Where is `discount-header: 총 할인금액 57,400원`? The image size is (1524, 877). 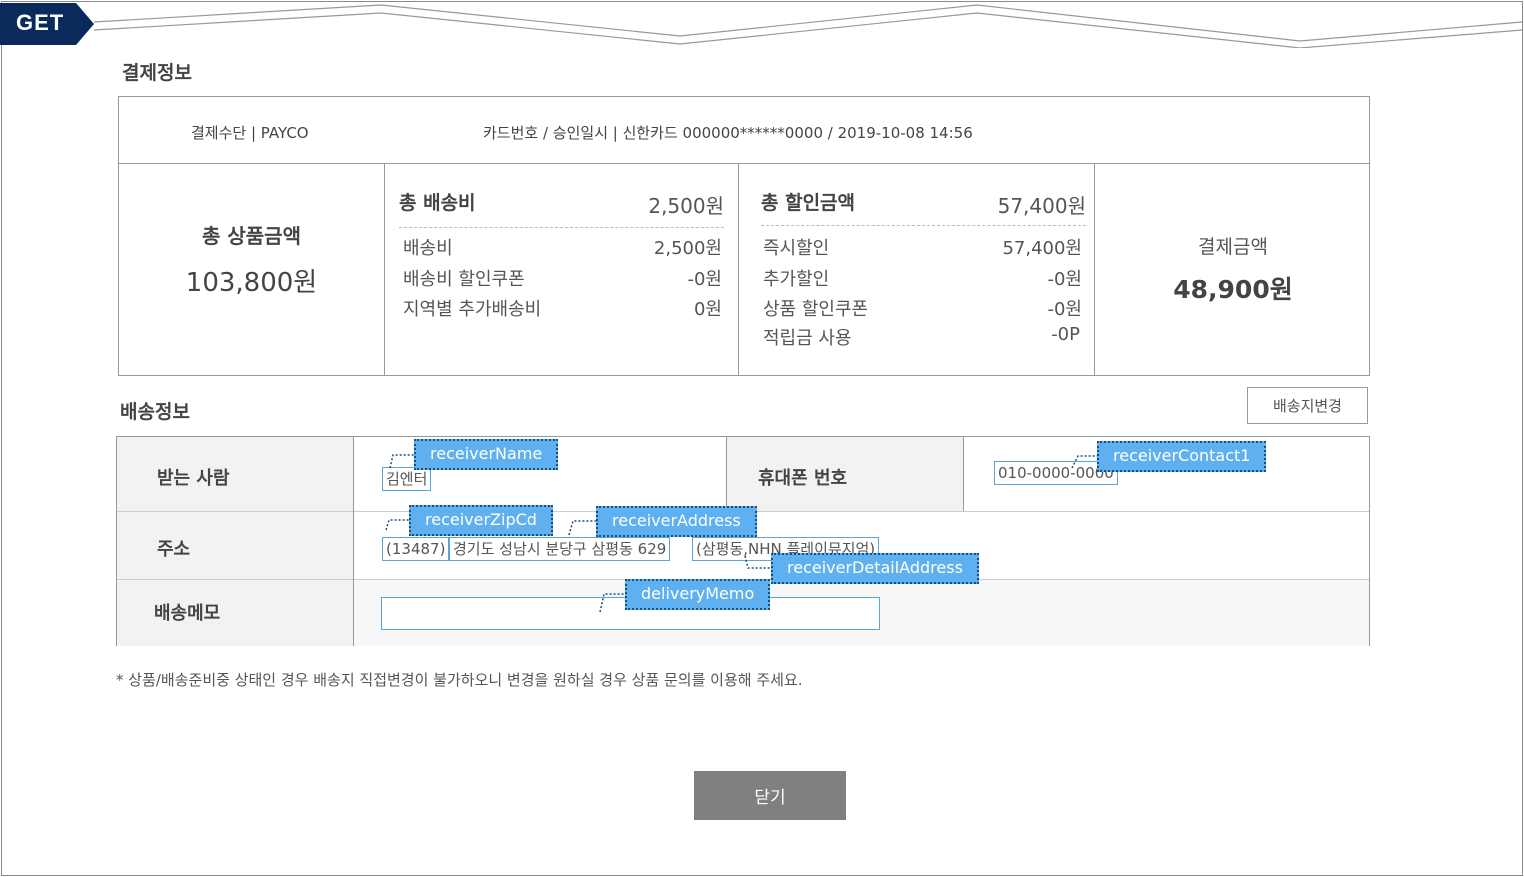
discount-header: 총 할인금액 57,400원 is located at coordinates (923, 206).